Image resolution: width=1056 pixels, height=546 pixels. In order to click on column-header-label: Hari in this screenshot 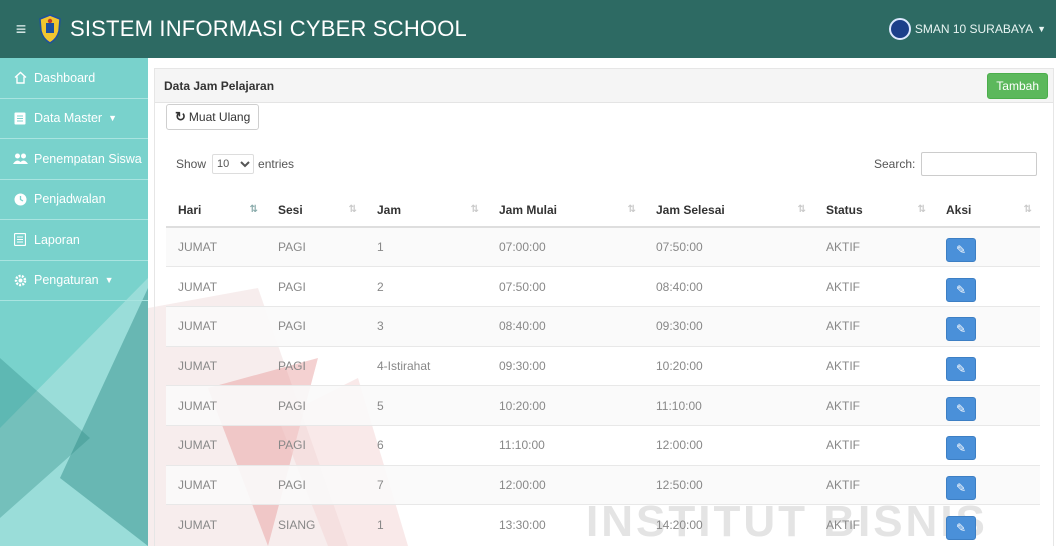, I will do `click(190, 210)`.